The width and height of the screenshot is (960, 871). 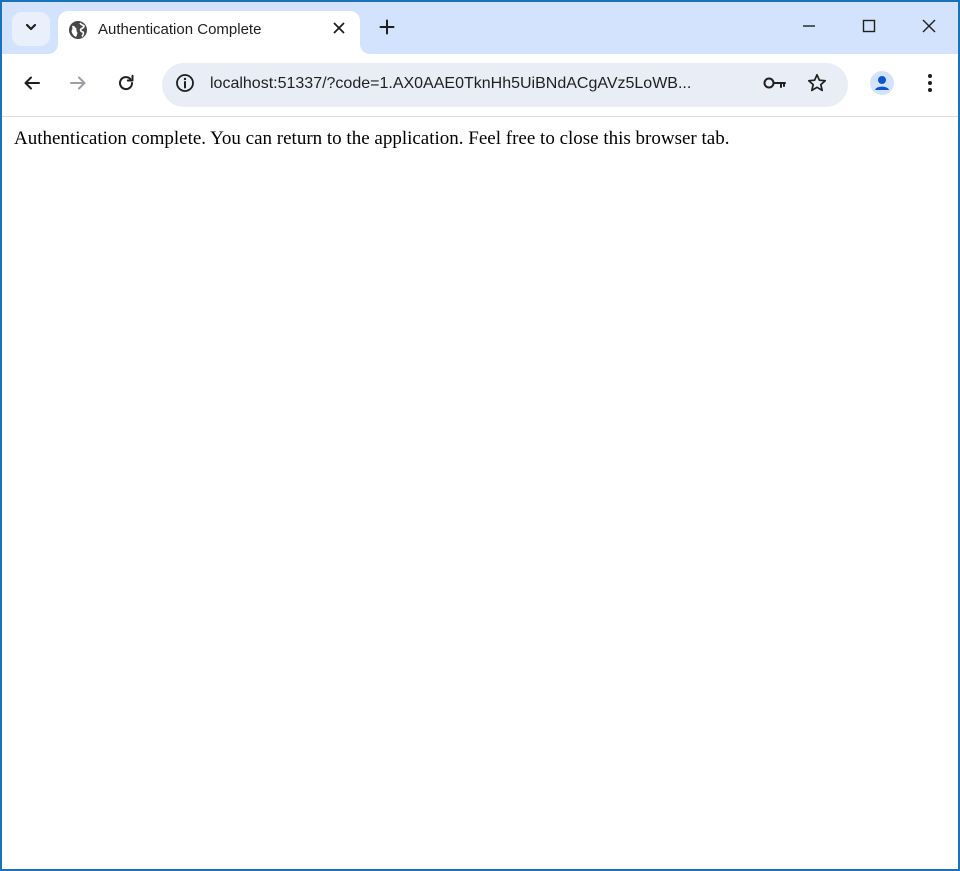 I want to click on info-icon, so click(x=185, y=85).